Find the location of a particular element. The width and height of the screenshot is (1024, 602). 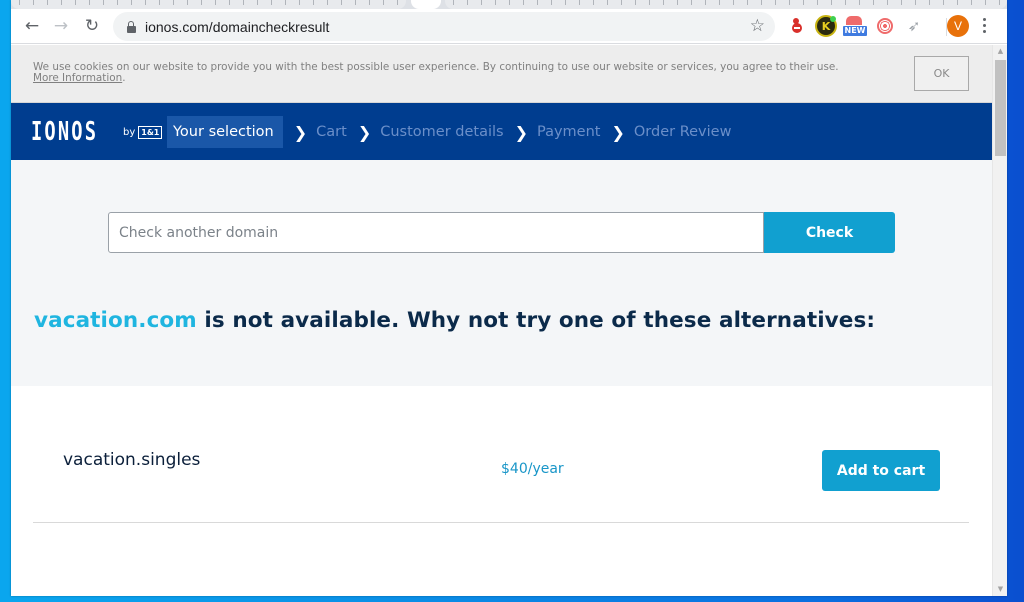

star-icon: ☆ is located at coordinates (757, 26).